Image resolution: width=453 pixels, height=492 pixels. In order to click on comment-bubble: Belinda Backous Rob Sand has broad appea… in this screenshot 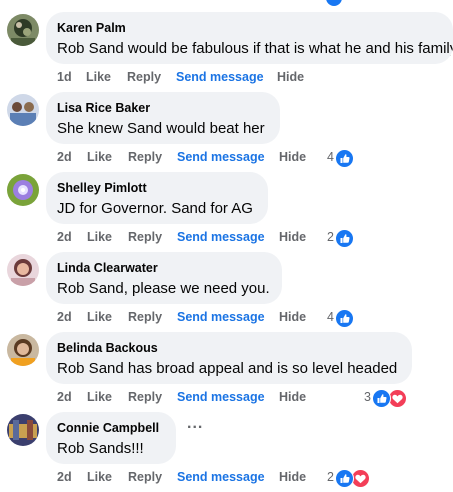, I will do `click(229, 358)`.